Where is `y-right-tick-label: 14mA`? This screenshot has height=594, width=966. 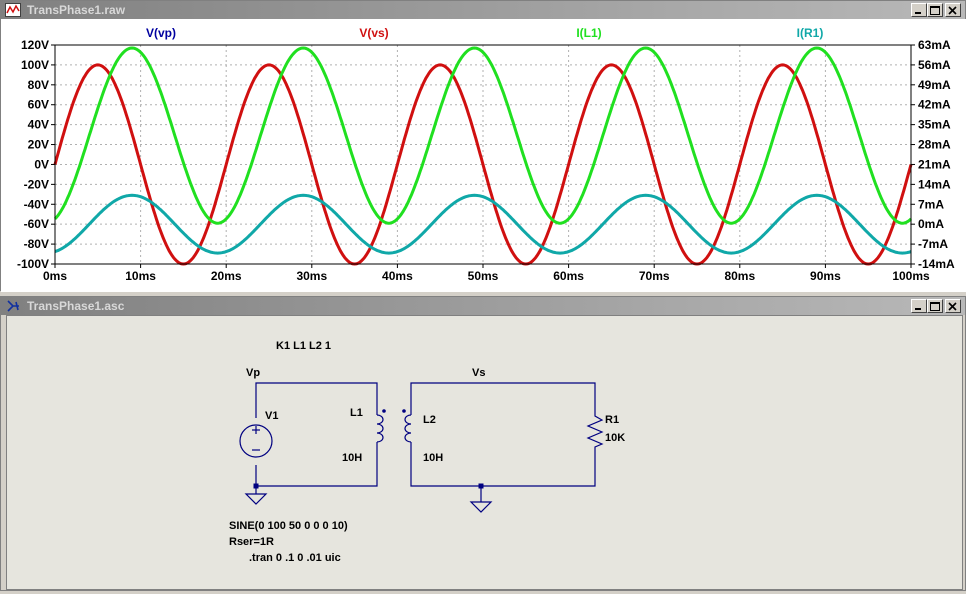
y-right-tick-label: 14mA is located at coordinates (934, 184).